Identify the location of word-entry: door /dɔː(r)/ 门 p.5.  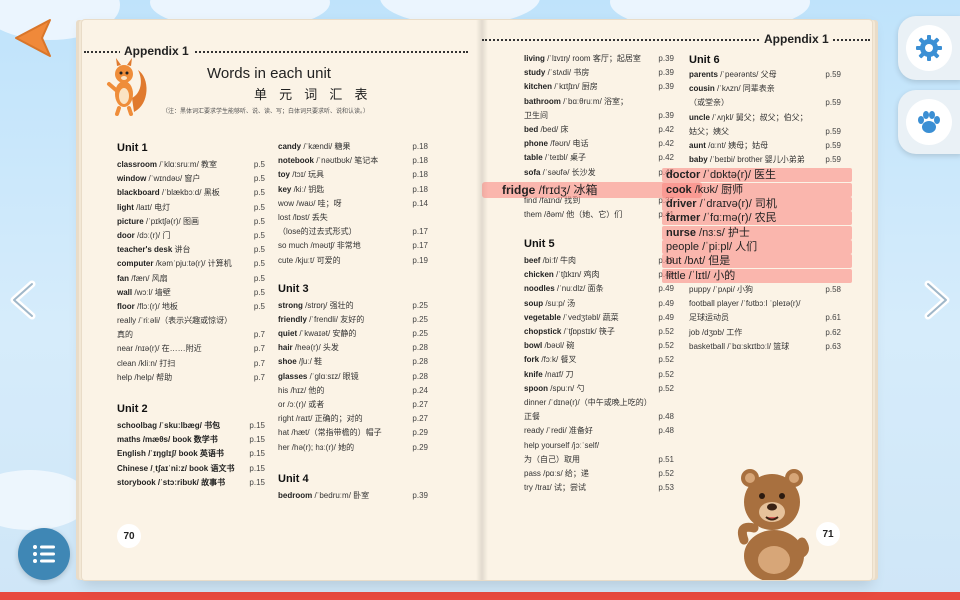
(191, 235).